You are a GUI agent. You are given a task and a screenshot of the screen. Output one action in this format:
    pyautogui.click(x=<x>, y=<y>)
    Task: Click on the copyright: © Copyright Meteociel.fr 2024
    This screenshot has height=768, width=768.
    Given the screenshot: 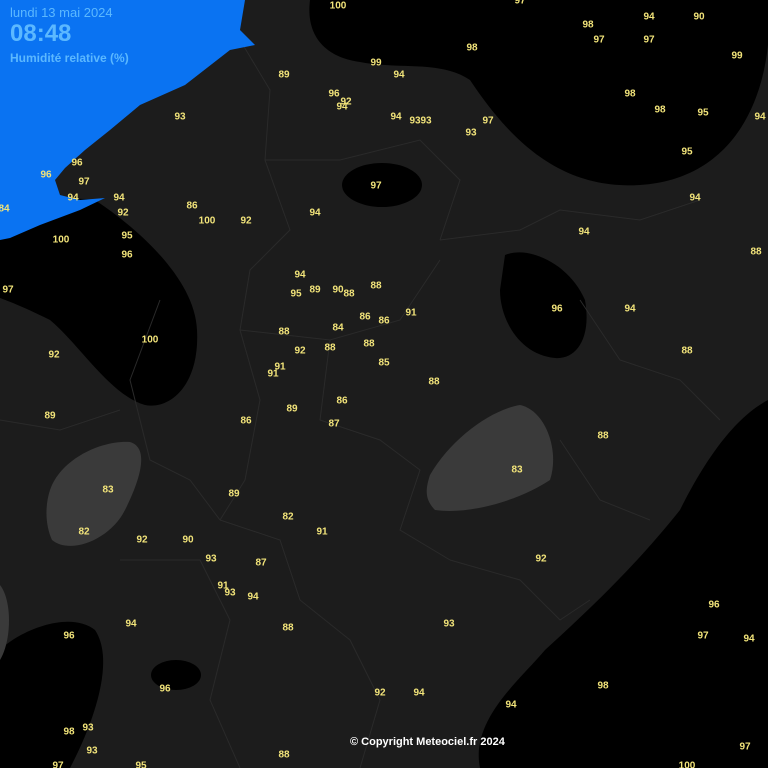 What is the action you would take?
    pyautogui.click(x=427, y=742)
    